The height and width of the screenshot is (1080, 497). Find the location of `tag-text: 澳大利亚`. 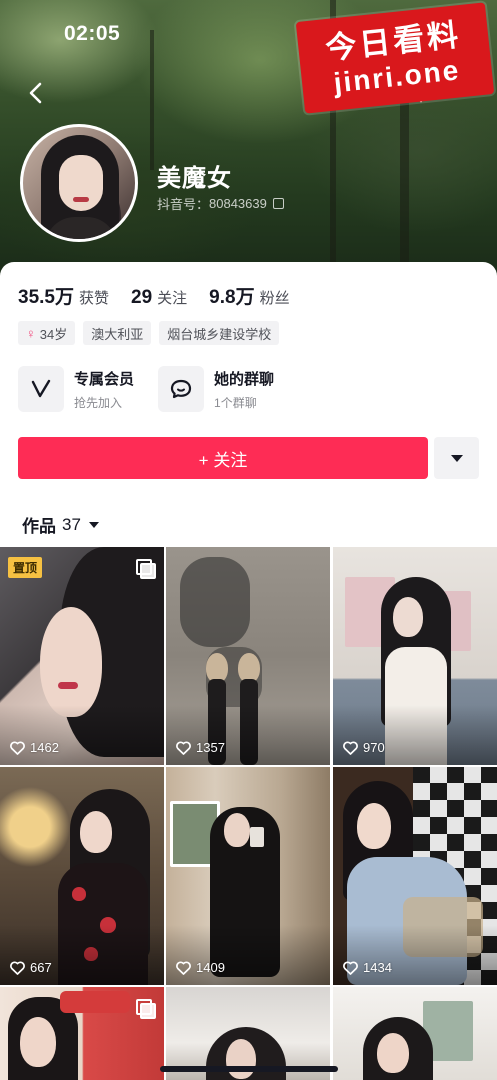

tag-text: 澳大利亚 is located at coordinates (117, 334).